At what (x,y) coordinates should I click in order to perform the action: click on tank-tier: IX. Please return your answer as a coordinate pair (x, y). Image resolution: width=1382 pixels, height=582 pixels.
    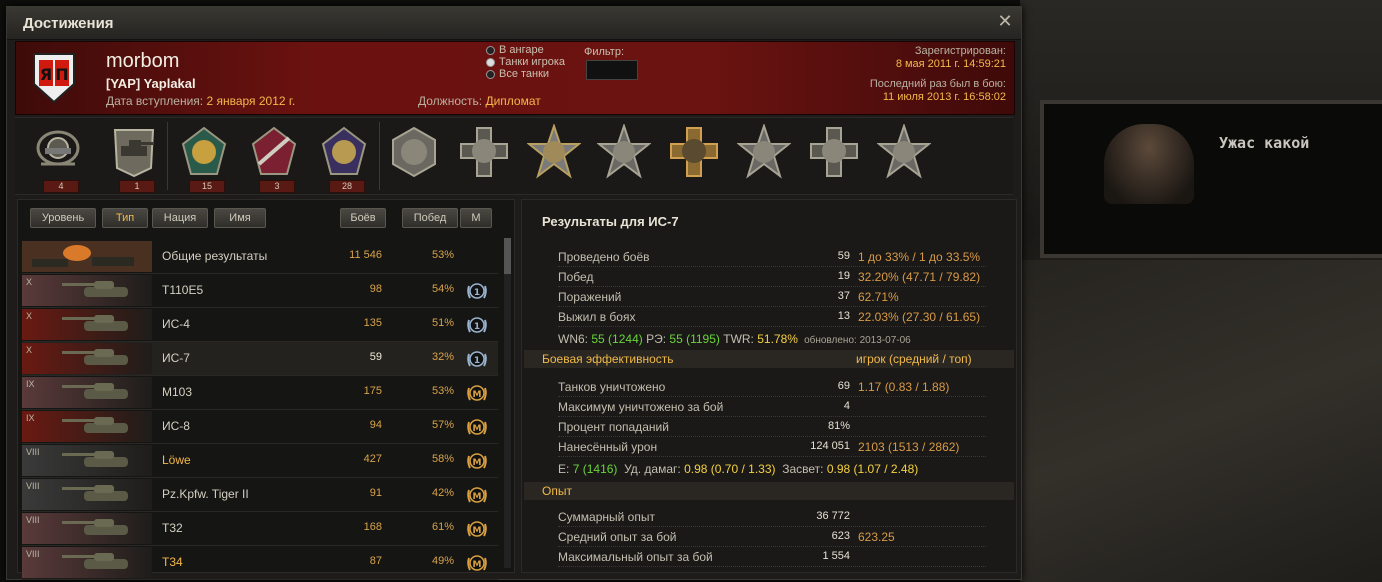
    Looking at the image, I should click on (30, 384).